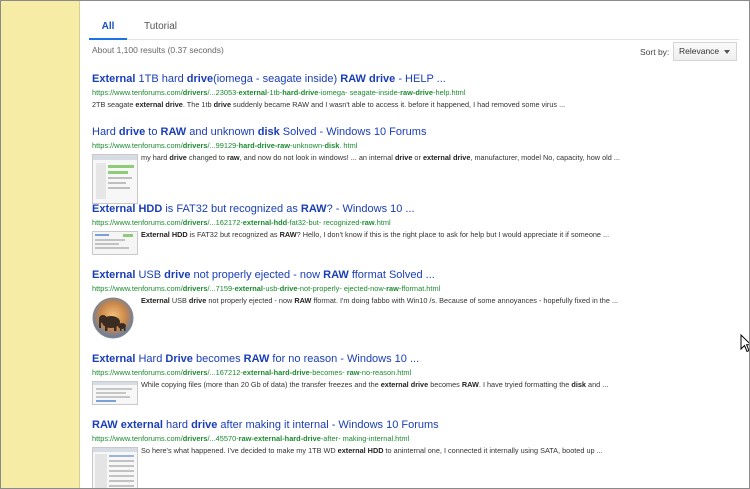  I want to click on sort-dropdown: Relevance, so click(705, 51).